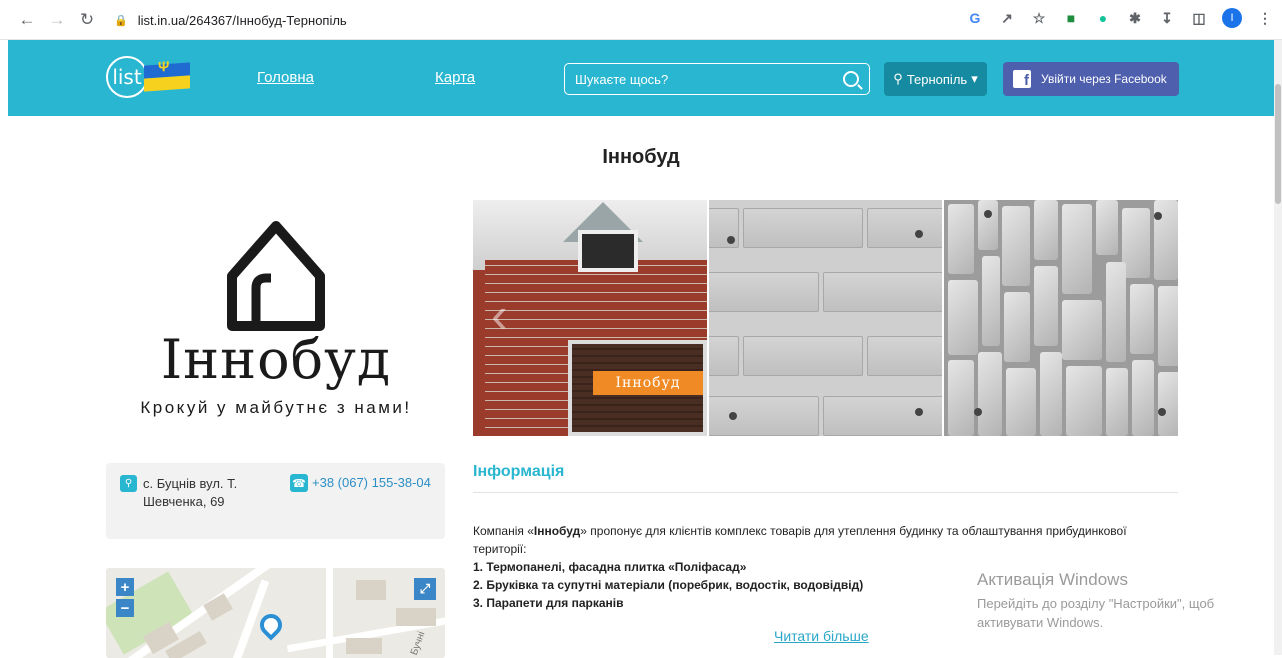 Image resolution: width=1282 pixels, height=658 pixels. What do you see at coordinates (121, 20) in the screenshot?
I see `lock-icon: 🔒` at bounding box center [121, 20].